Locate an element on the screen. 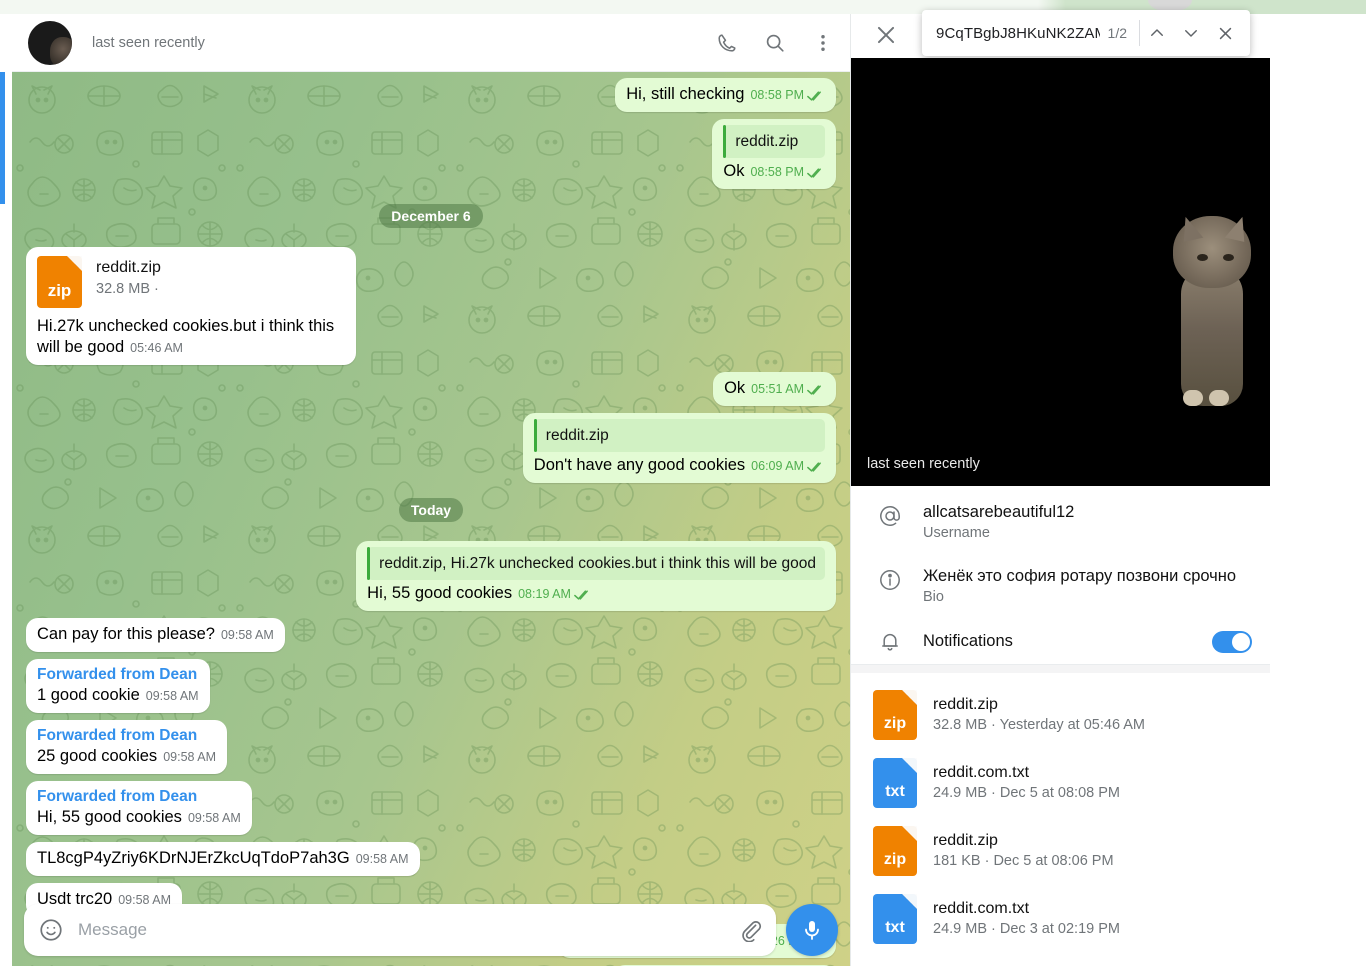 The height and width of the screenshot is (966, 1366). info-row-info: Женёк это софия ротару позвони срочно Bio is located at coordinates (1060, 586).